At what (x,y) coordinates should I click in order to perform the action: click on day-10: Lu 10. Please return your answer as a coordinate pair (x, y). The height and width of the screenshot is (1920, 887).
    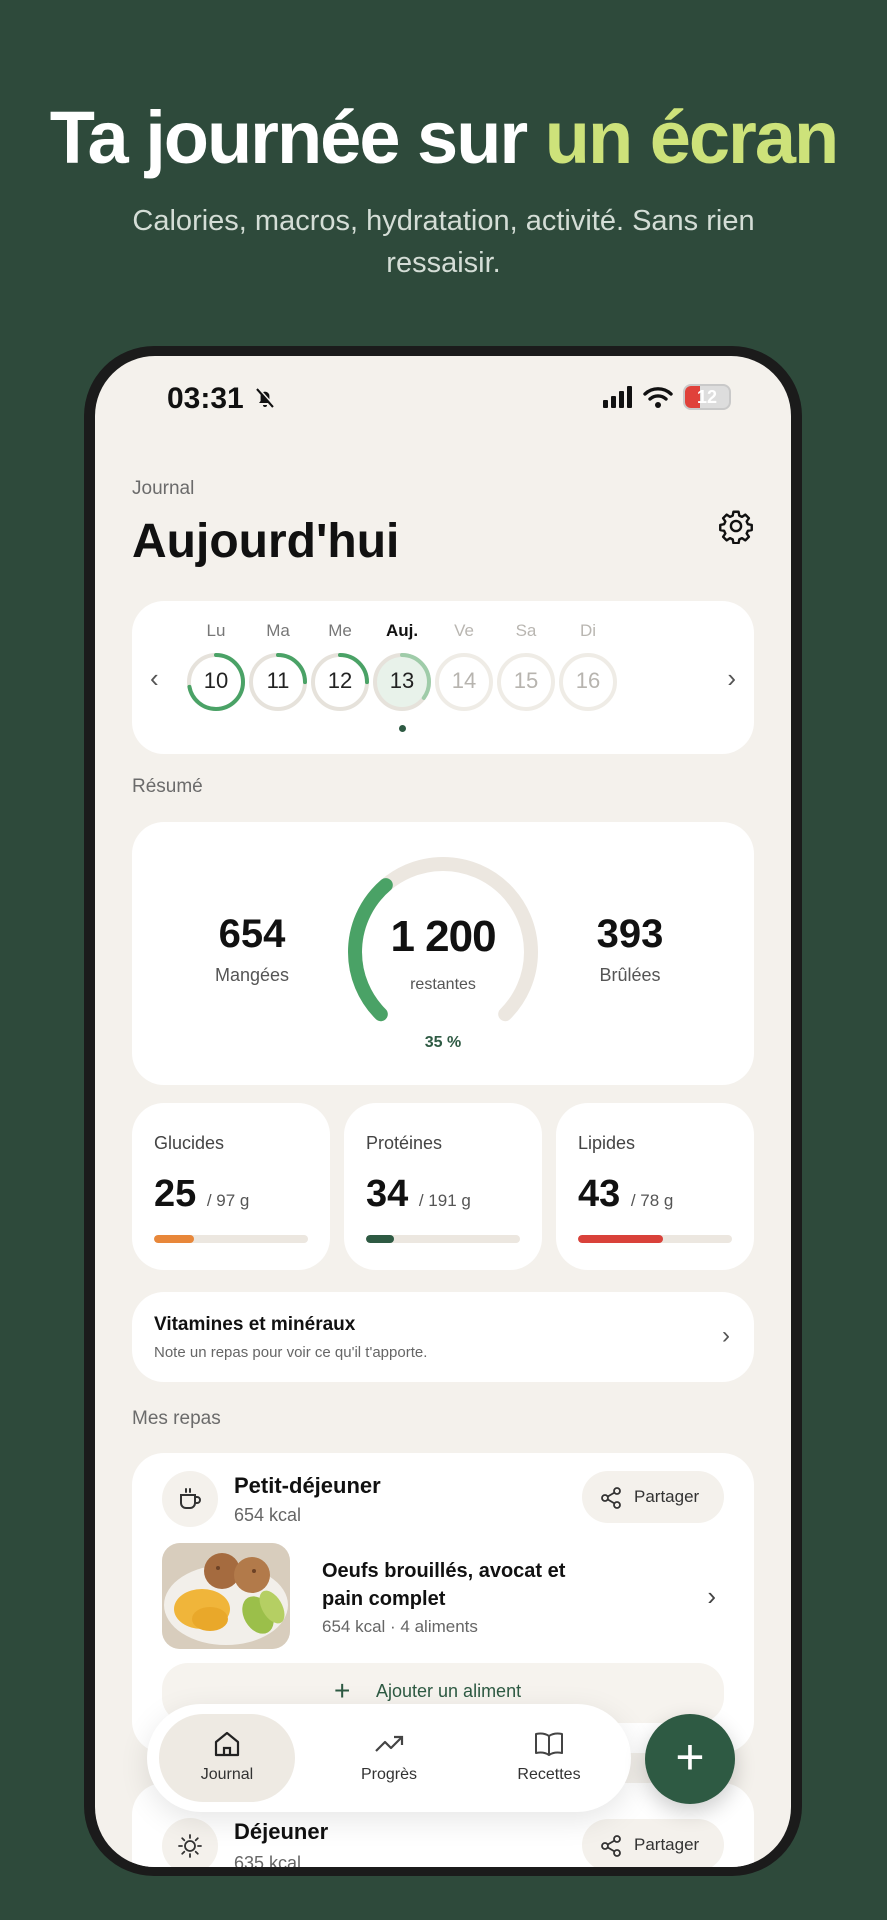
    Looking at the image, I should click on (216, 667).